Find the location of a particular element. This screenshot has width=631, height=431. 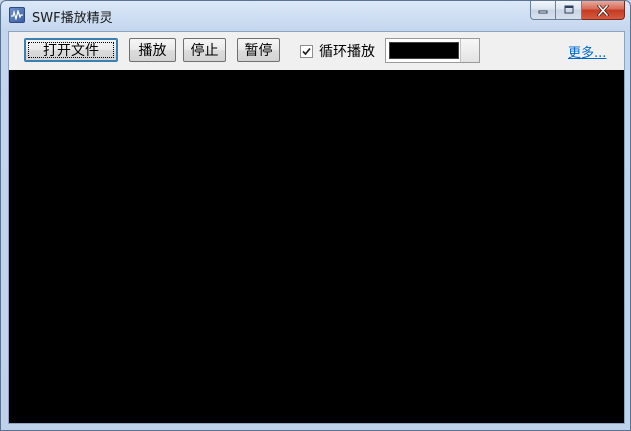

pause-button: 暂停 is located at coordinates (258, 50).